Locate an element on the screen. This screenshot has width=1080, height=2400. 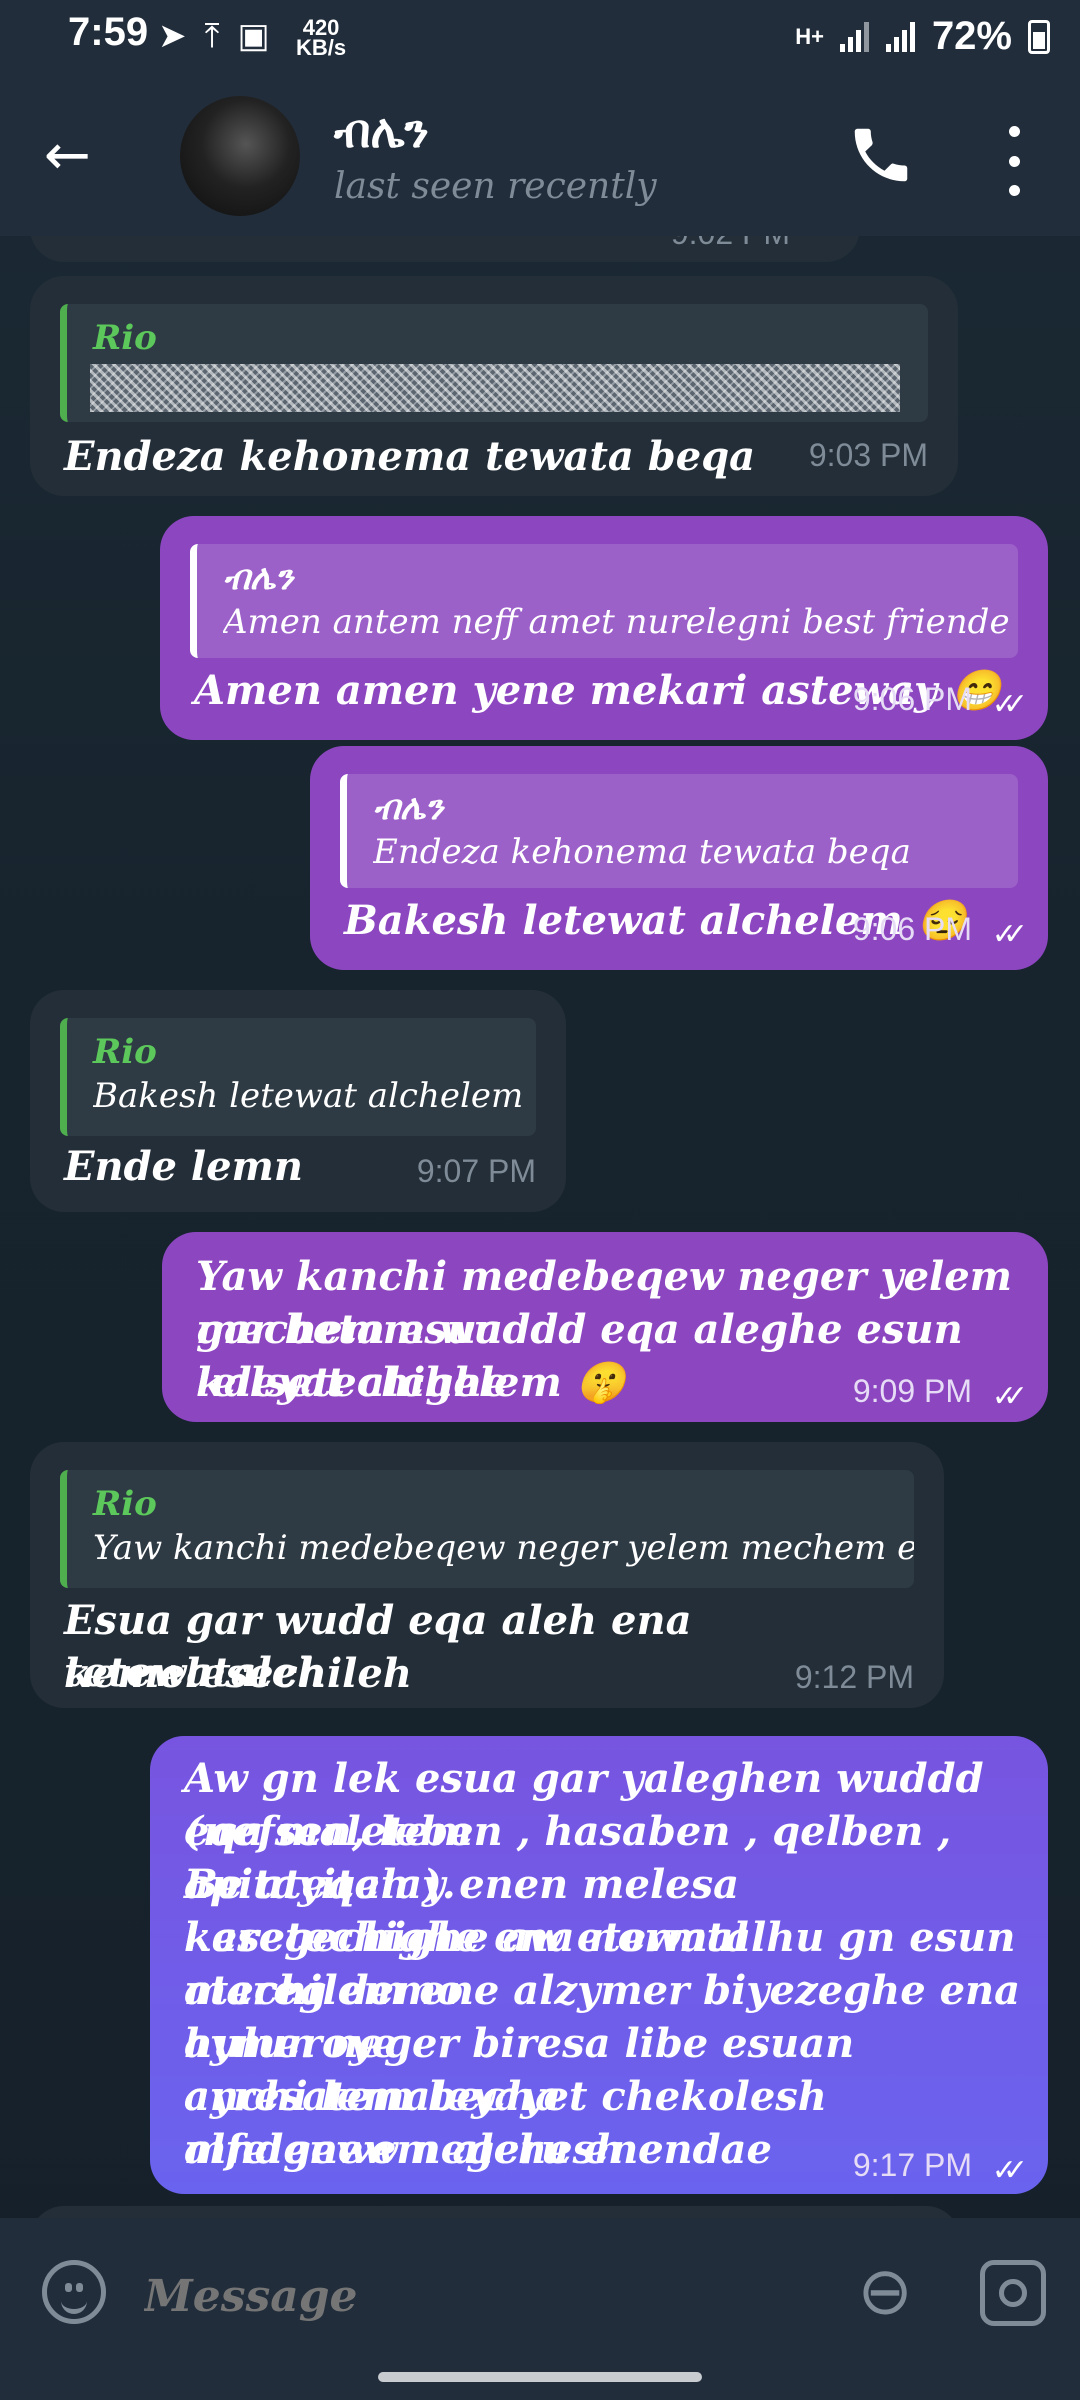
battery-percent: 72% is located at coordinates (971, 36).